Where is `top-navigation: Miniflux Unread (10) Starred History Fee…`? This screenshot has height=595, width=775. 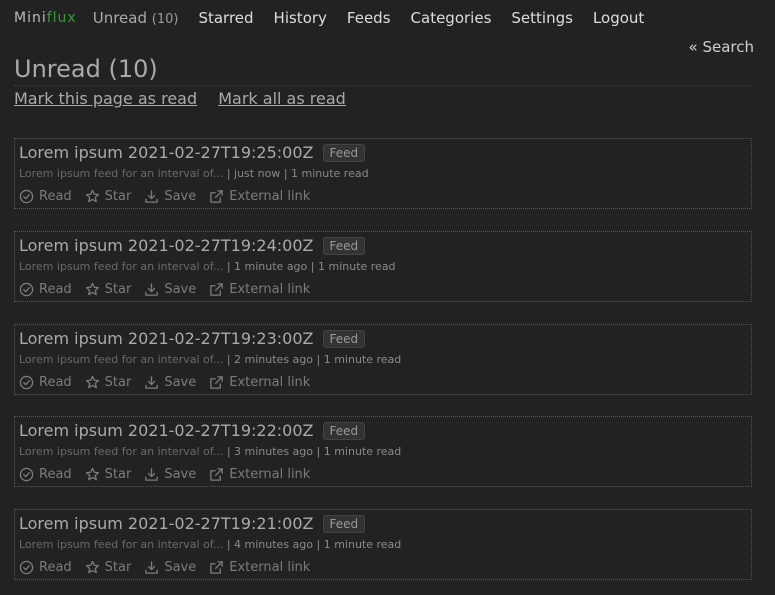 top-navigation: Miniflux Unread (10) Starred History Fee… is located at coordinates (339, 18).